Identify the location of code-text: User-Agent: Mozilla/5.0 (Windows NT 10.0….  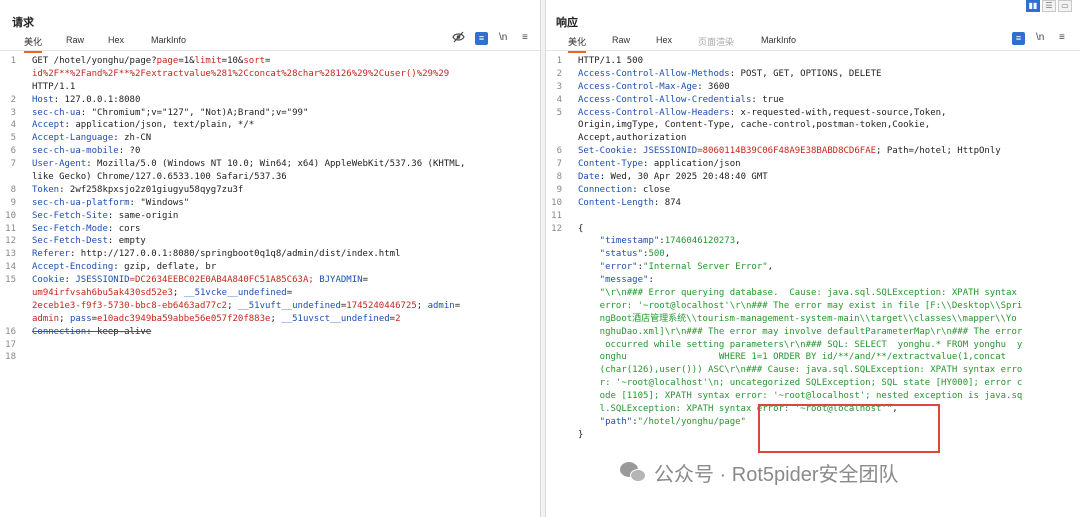
(248, 164).